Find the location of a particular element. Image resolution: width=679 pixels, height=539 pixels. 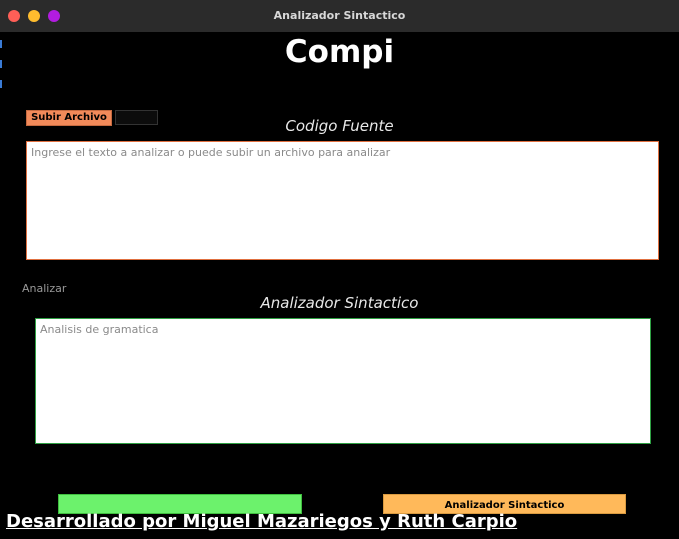

window-titlebar: Analizador Sintactico is located at coordinates (339, 16).